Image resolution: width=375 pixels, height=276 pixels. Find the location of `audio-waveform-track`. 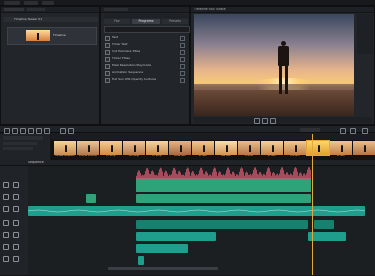

audio-waveform-track is located at coordinates (201, 179).